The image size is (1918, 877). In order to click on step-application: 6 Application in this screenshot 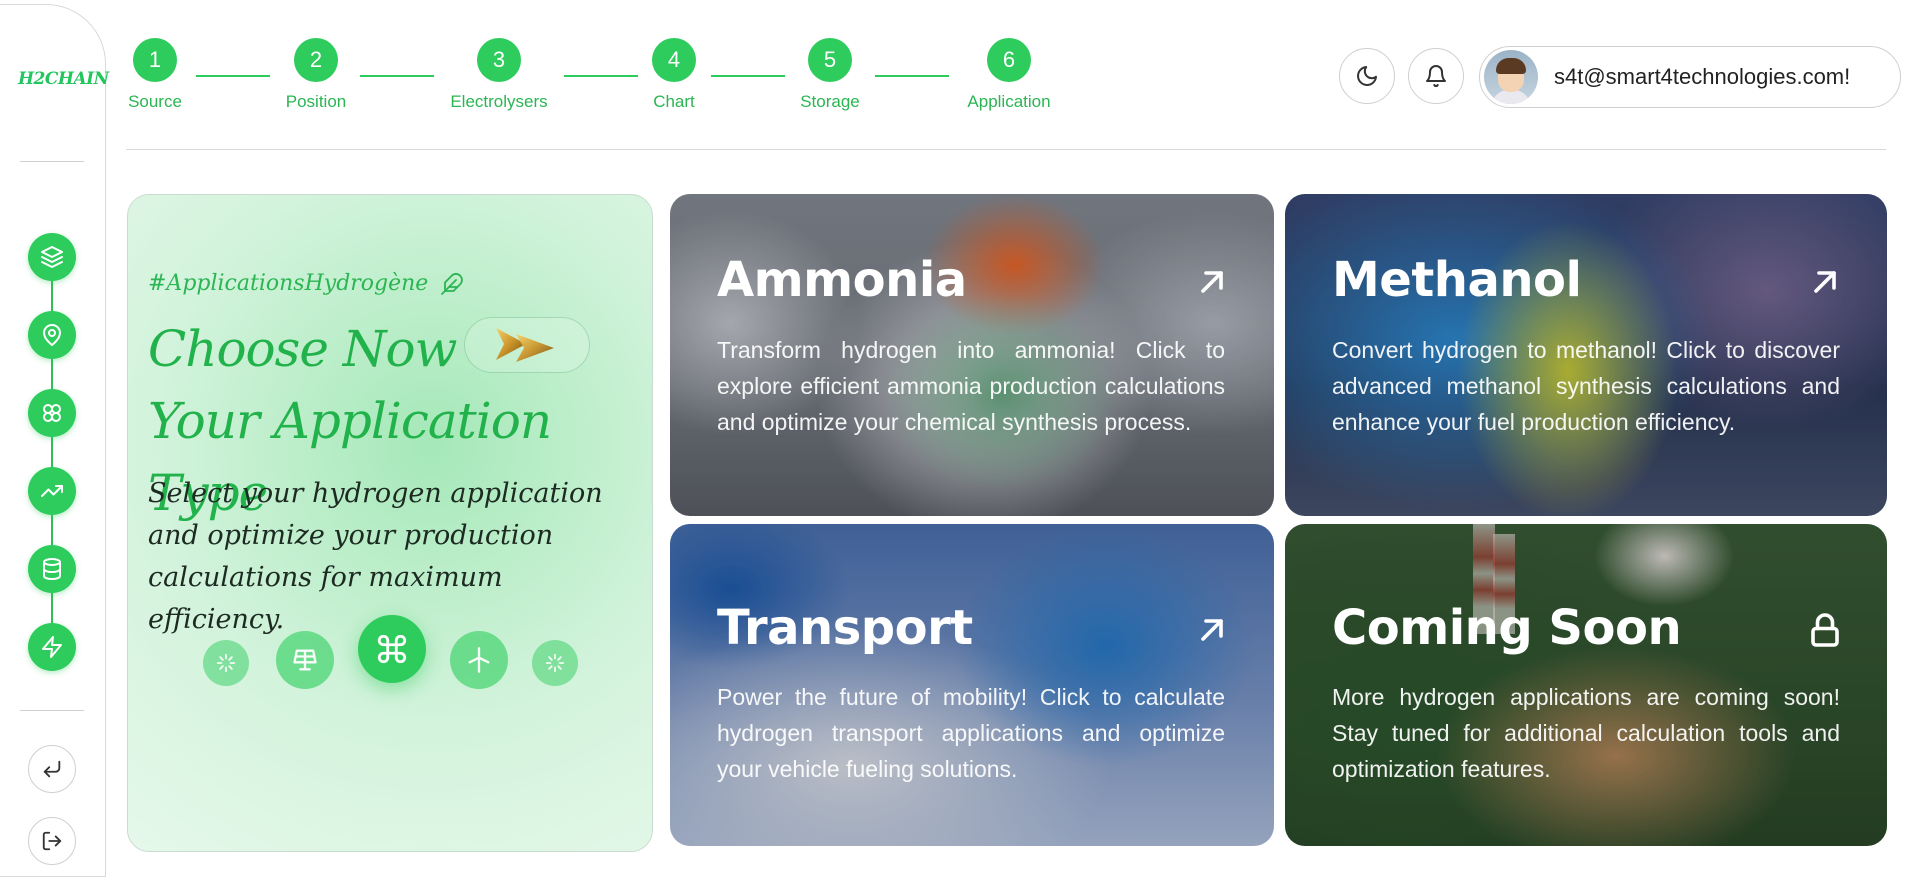, I will do `click(1009, 75)`.